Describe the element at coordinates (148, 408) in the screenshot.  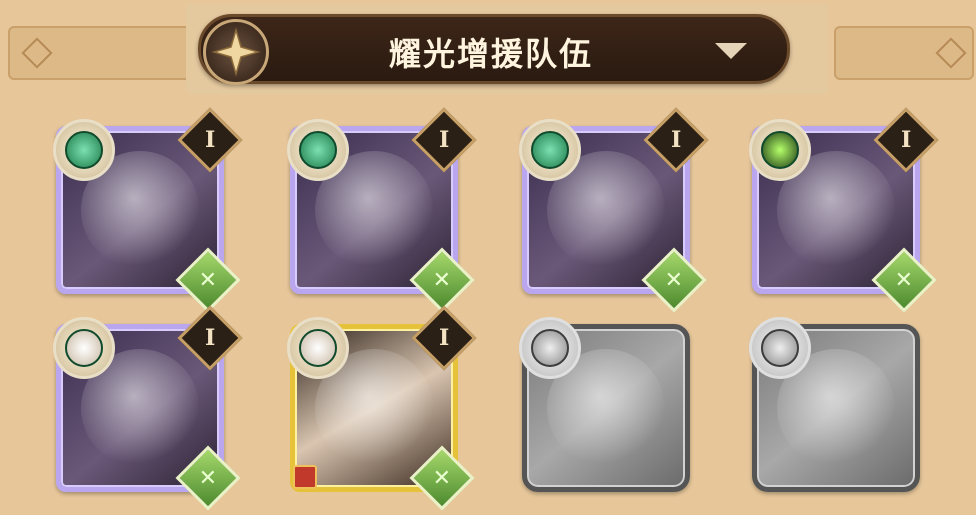
I see `hero-card-5: I ✕` at that location.